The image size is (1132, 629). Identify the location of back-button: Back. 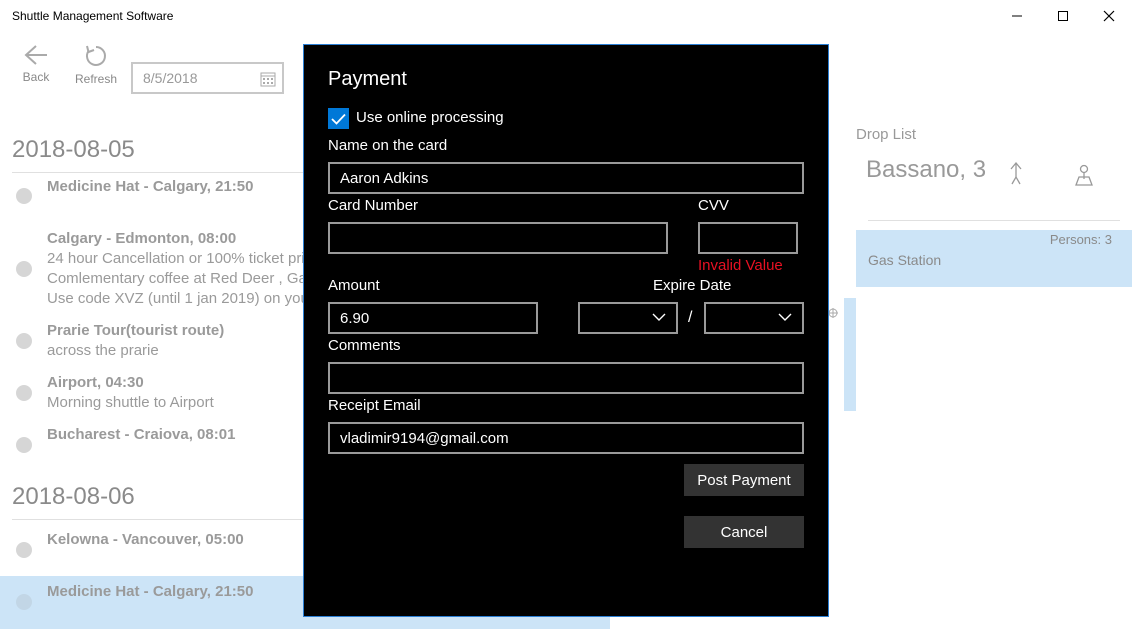
(36, 64).